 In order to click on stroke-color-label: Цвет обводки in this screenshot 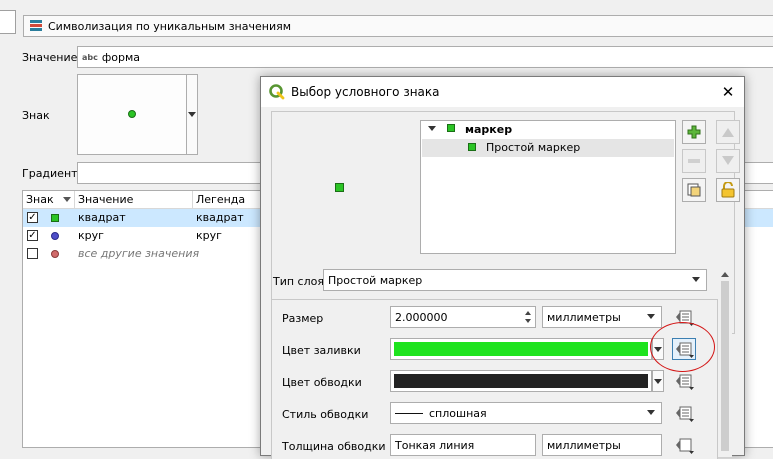, I will do `click(322, 382)`.